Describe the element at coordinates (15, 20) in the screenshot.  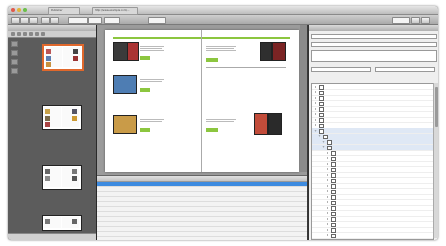
I see `back-button` at that location.